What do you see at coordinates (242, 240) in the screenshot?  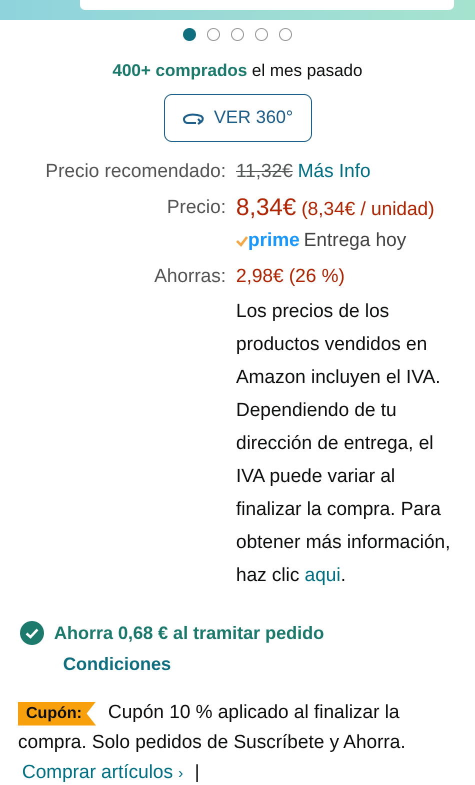 I see `check-icon` at bounding box center [242, 240].